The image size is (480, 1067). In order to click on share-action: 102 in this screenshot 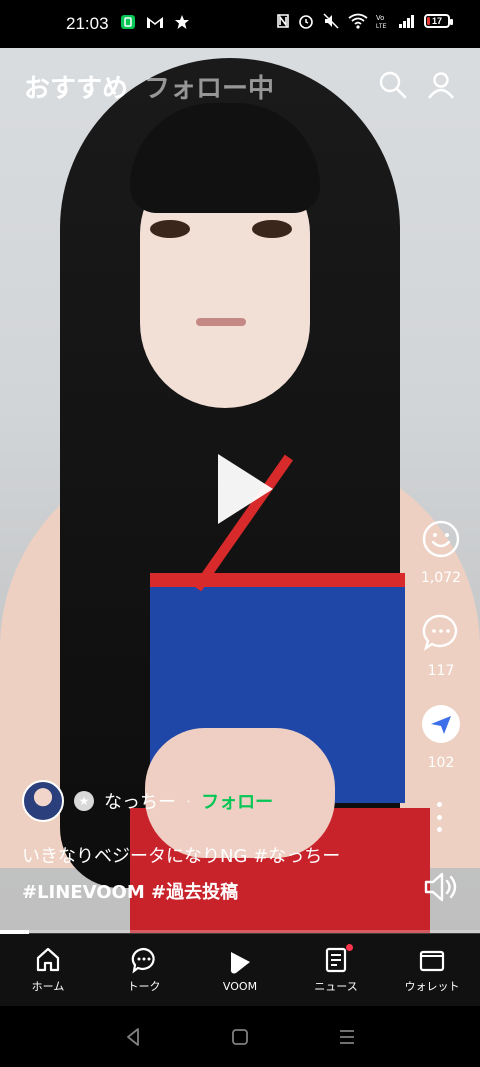, I will do `click(441, 738)`.